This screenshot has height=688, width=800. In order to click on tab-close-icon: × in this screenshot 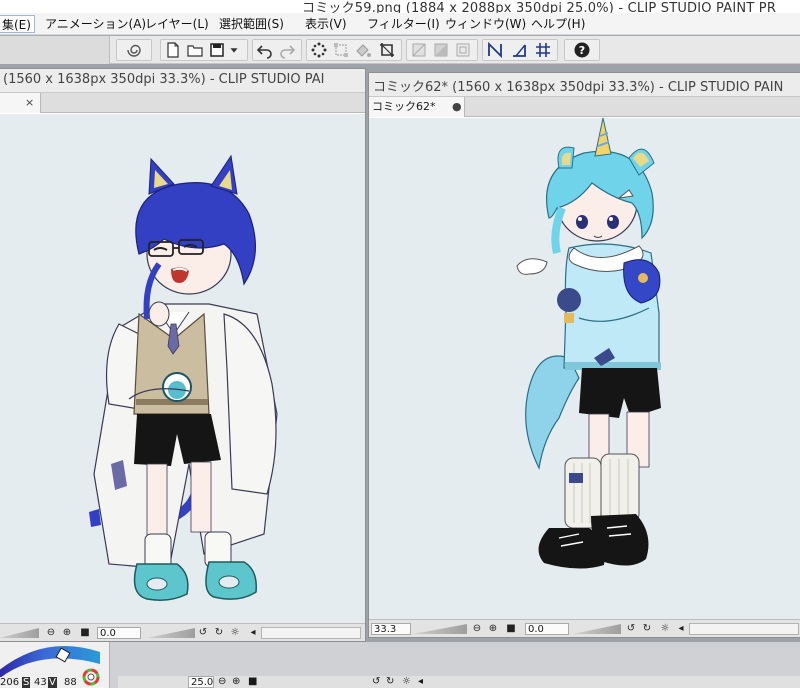, I will do `click(29, 103)`.